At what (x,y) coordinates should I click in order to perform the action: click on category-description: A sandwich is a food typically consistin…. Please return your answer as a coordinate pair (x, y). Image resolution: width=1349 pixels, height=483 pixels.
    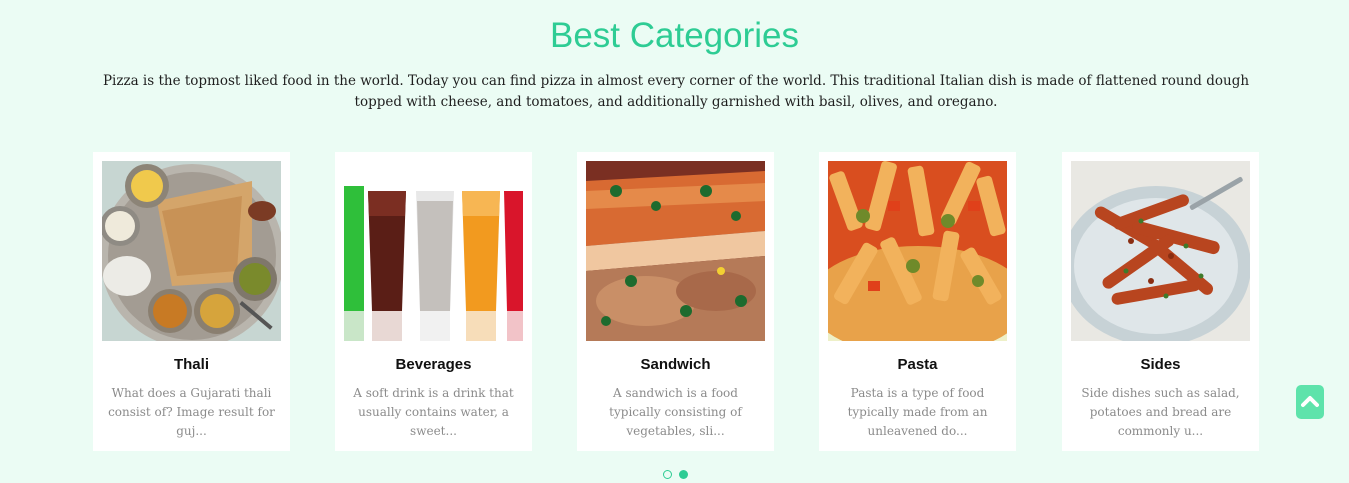
    Looking at the image, I should click on (675, 412).